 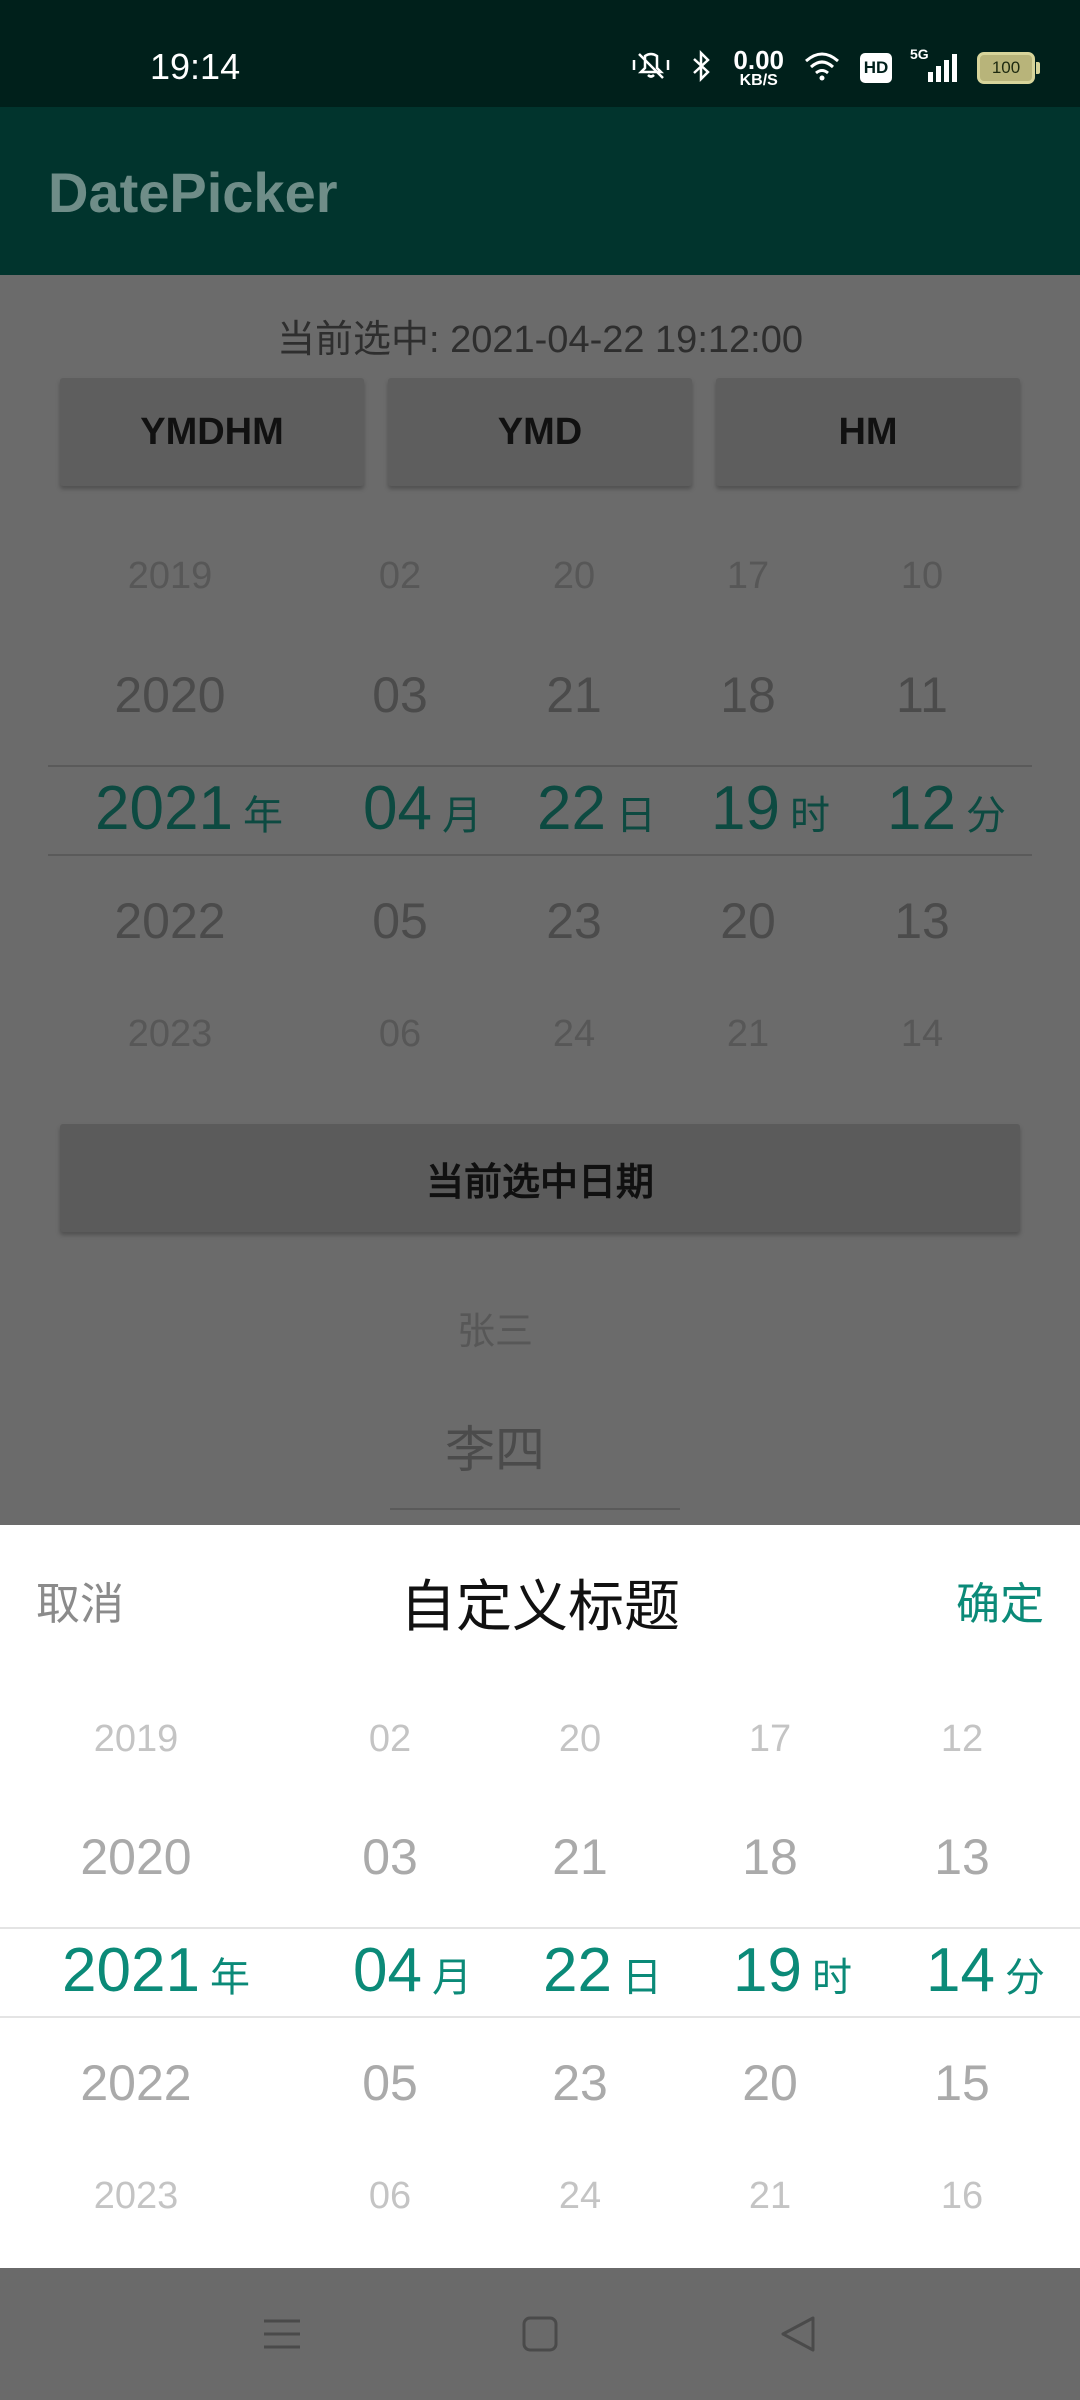 I want to click on sheet-wheel-day-selected: 22 日, so click(x=602, y=1970).